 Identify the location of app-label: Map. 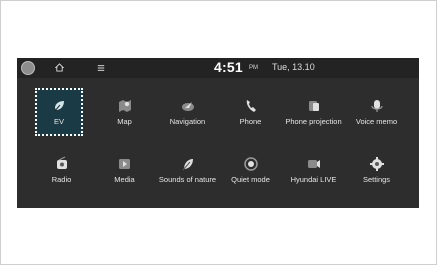
(124, 121).